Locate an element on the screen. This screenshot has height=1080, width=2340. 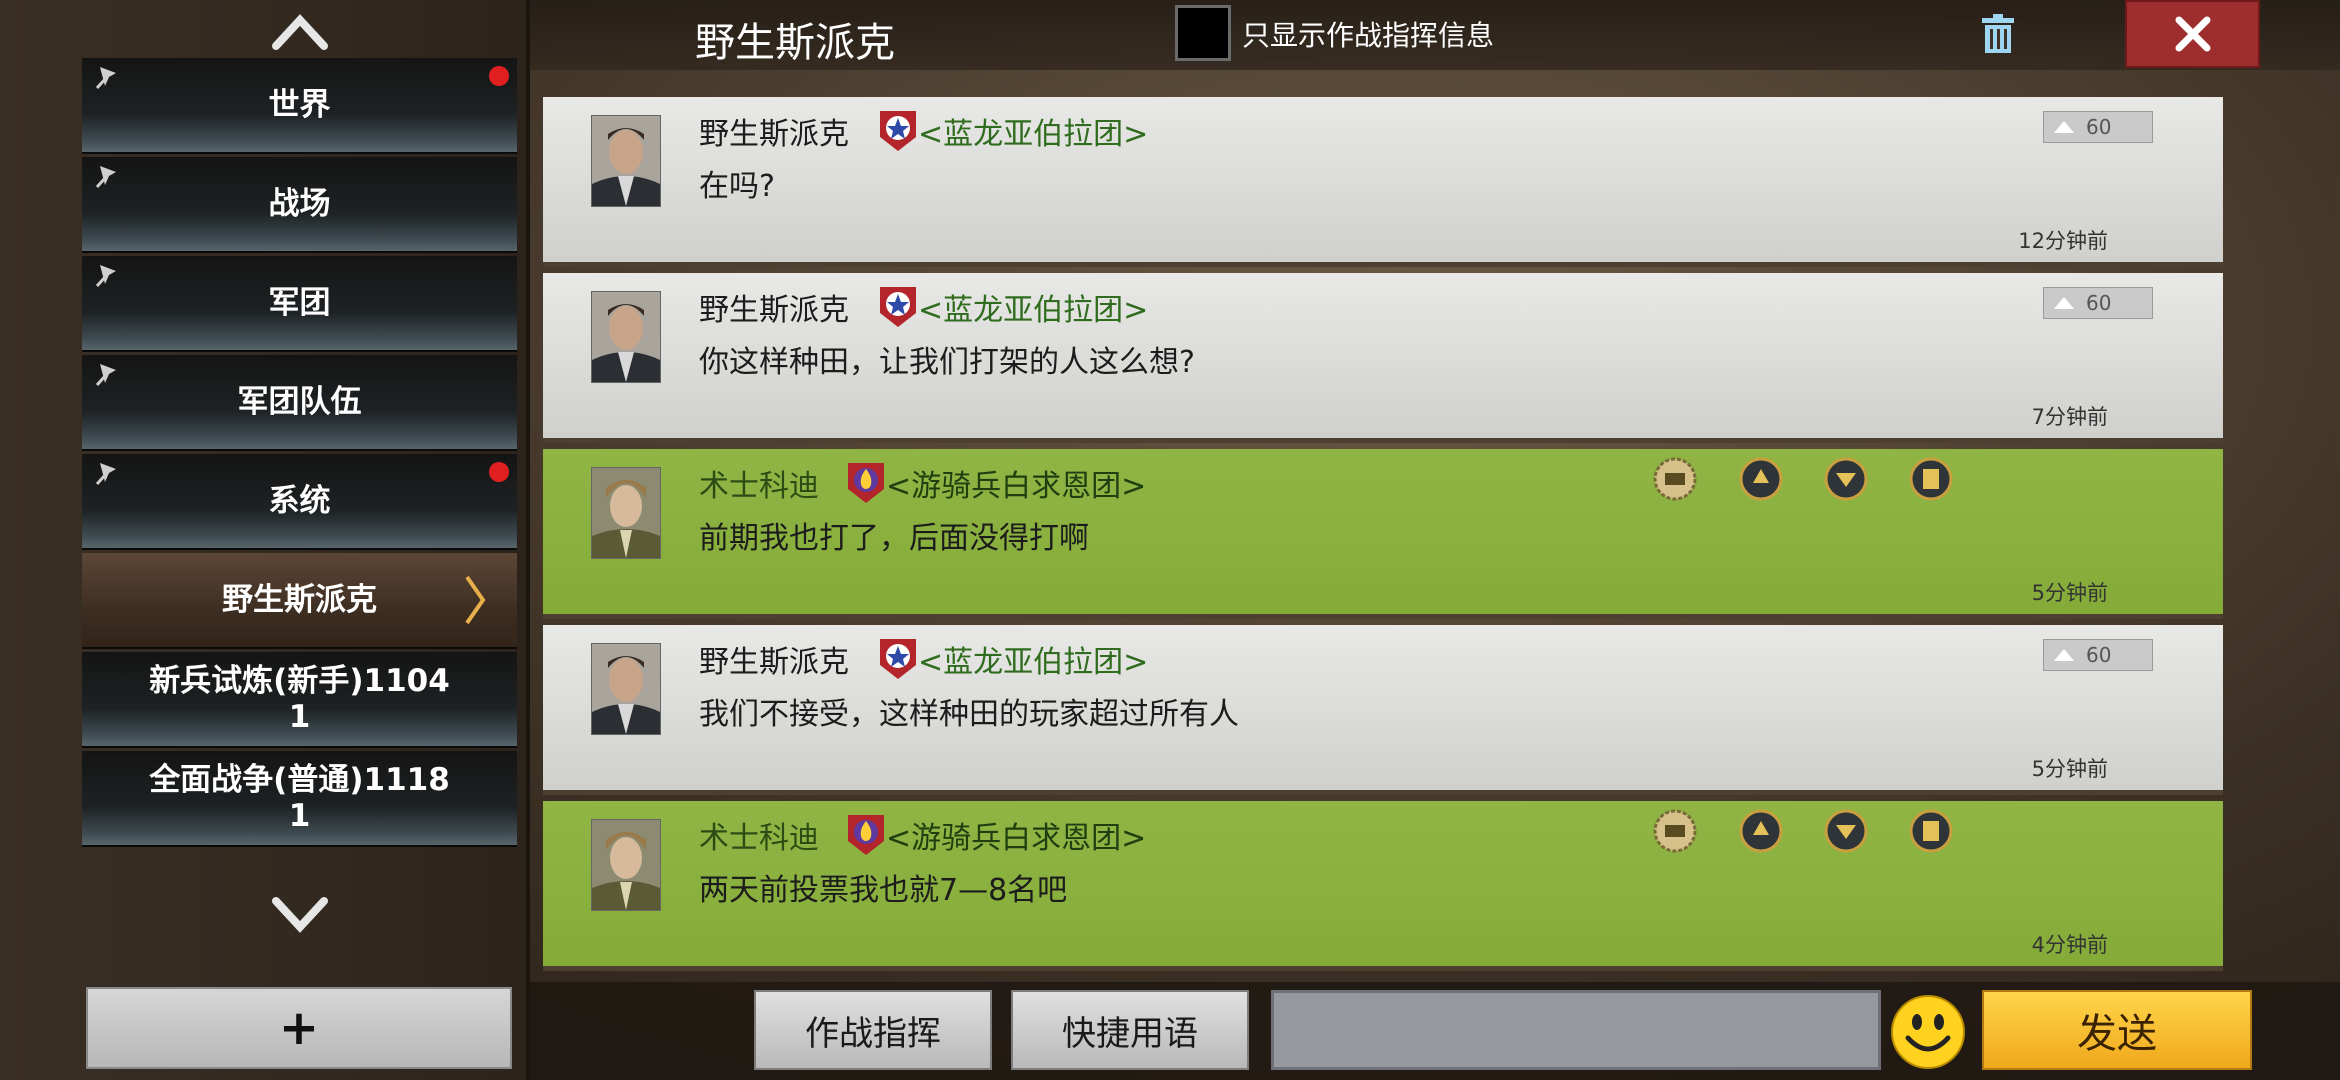
channel-label: 军团队伍 is located at coordinates (299, 402).